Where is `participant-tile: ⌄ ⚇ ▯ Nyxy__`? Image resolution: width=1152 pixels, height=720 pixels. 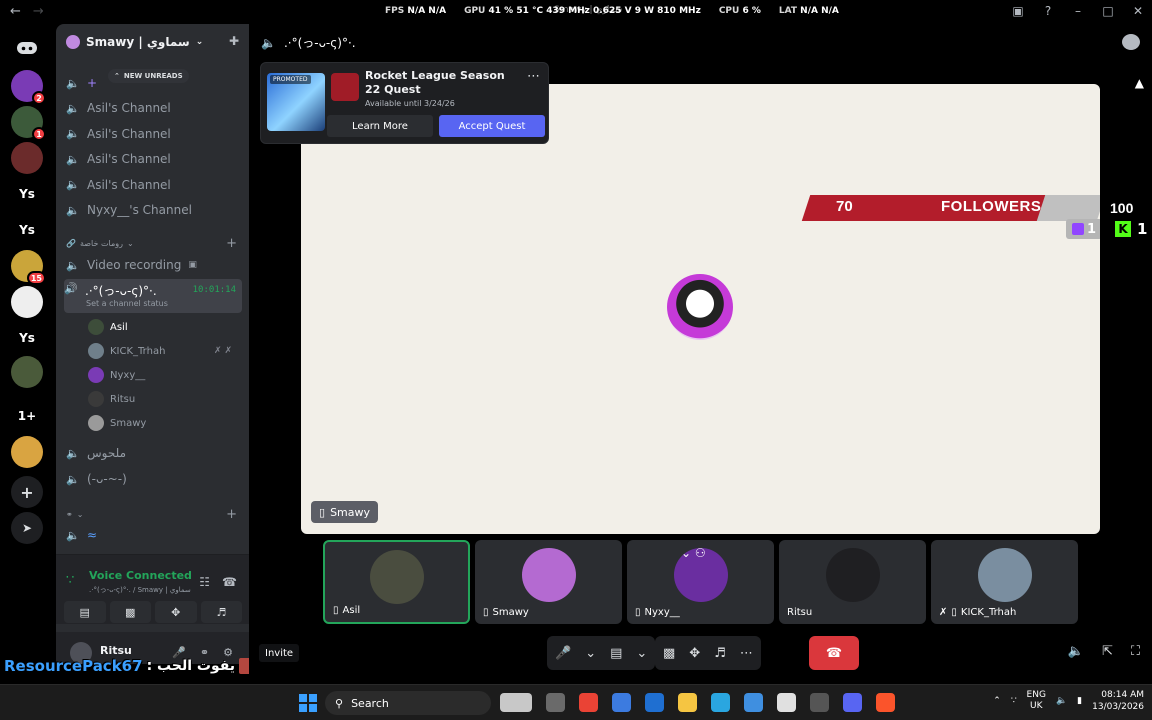
participant-tile: ⌄ ⚇ ▯ Nyxy__ is located at coordinates (700, 582).